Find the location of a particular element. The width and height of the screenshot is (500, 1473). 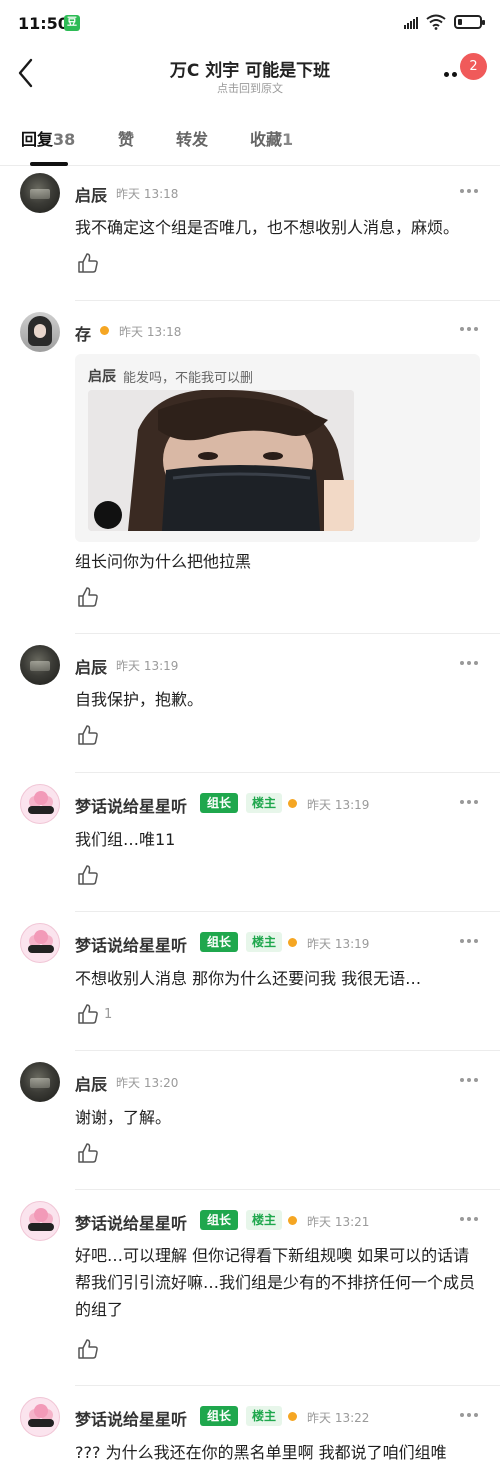

app-badge: 豆 is located at coordinates (72, 23).